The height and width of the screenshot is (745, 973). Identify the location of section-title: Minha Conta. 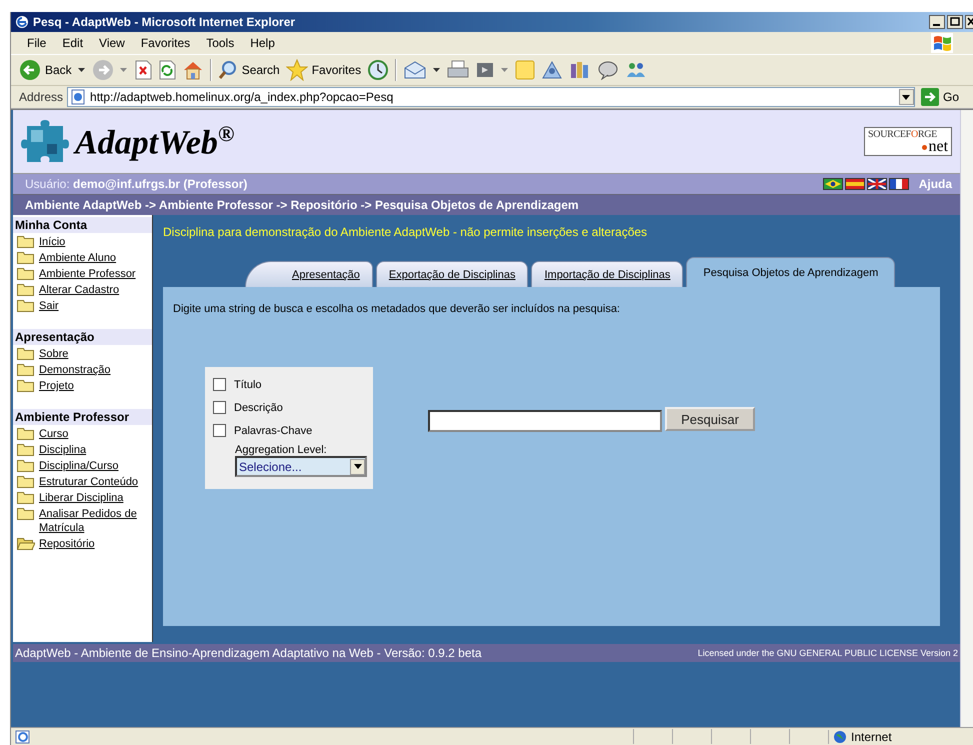
(82, 225).